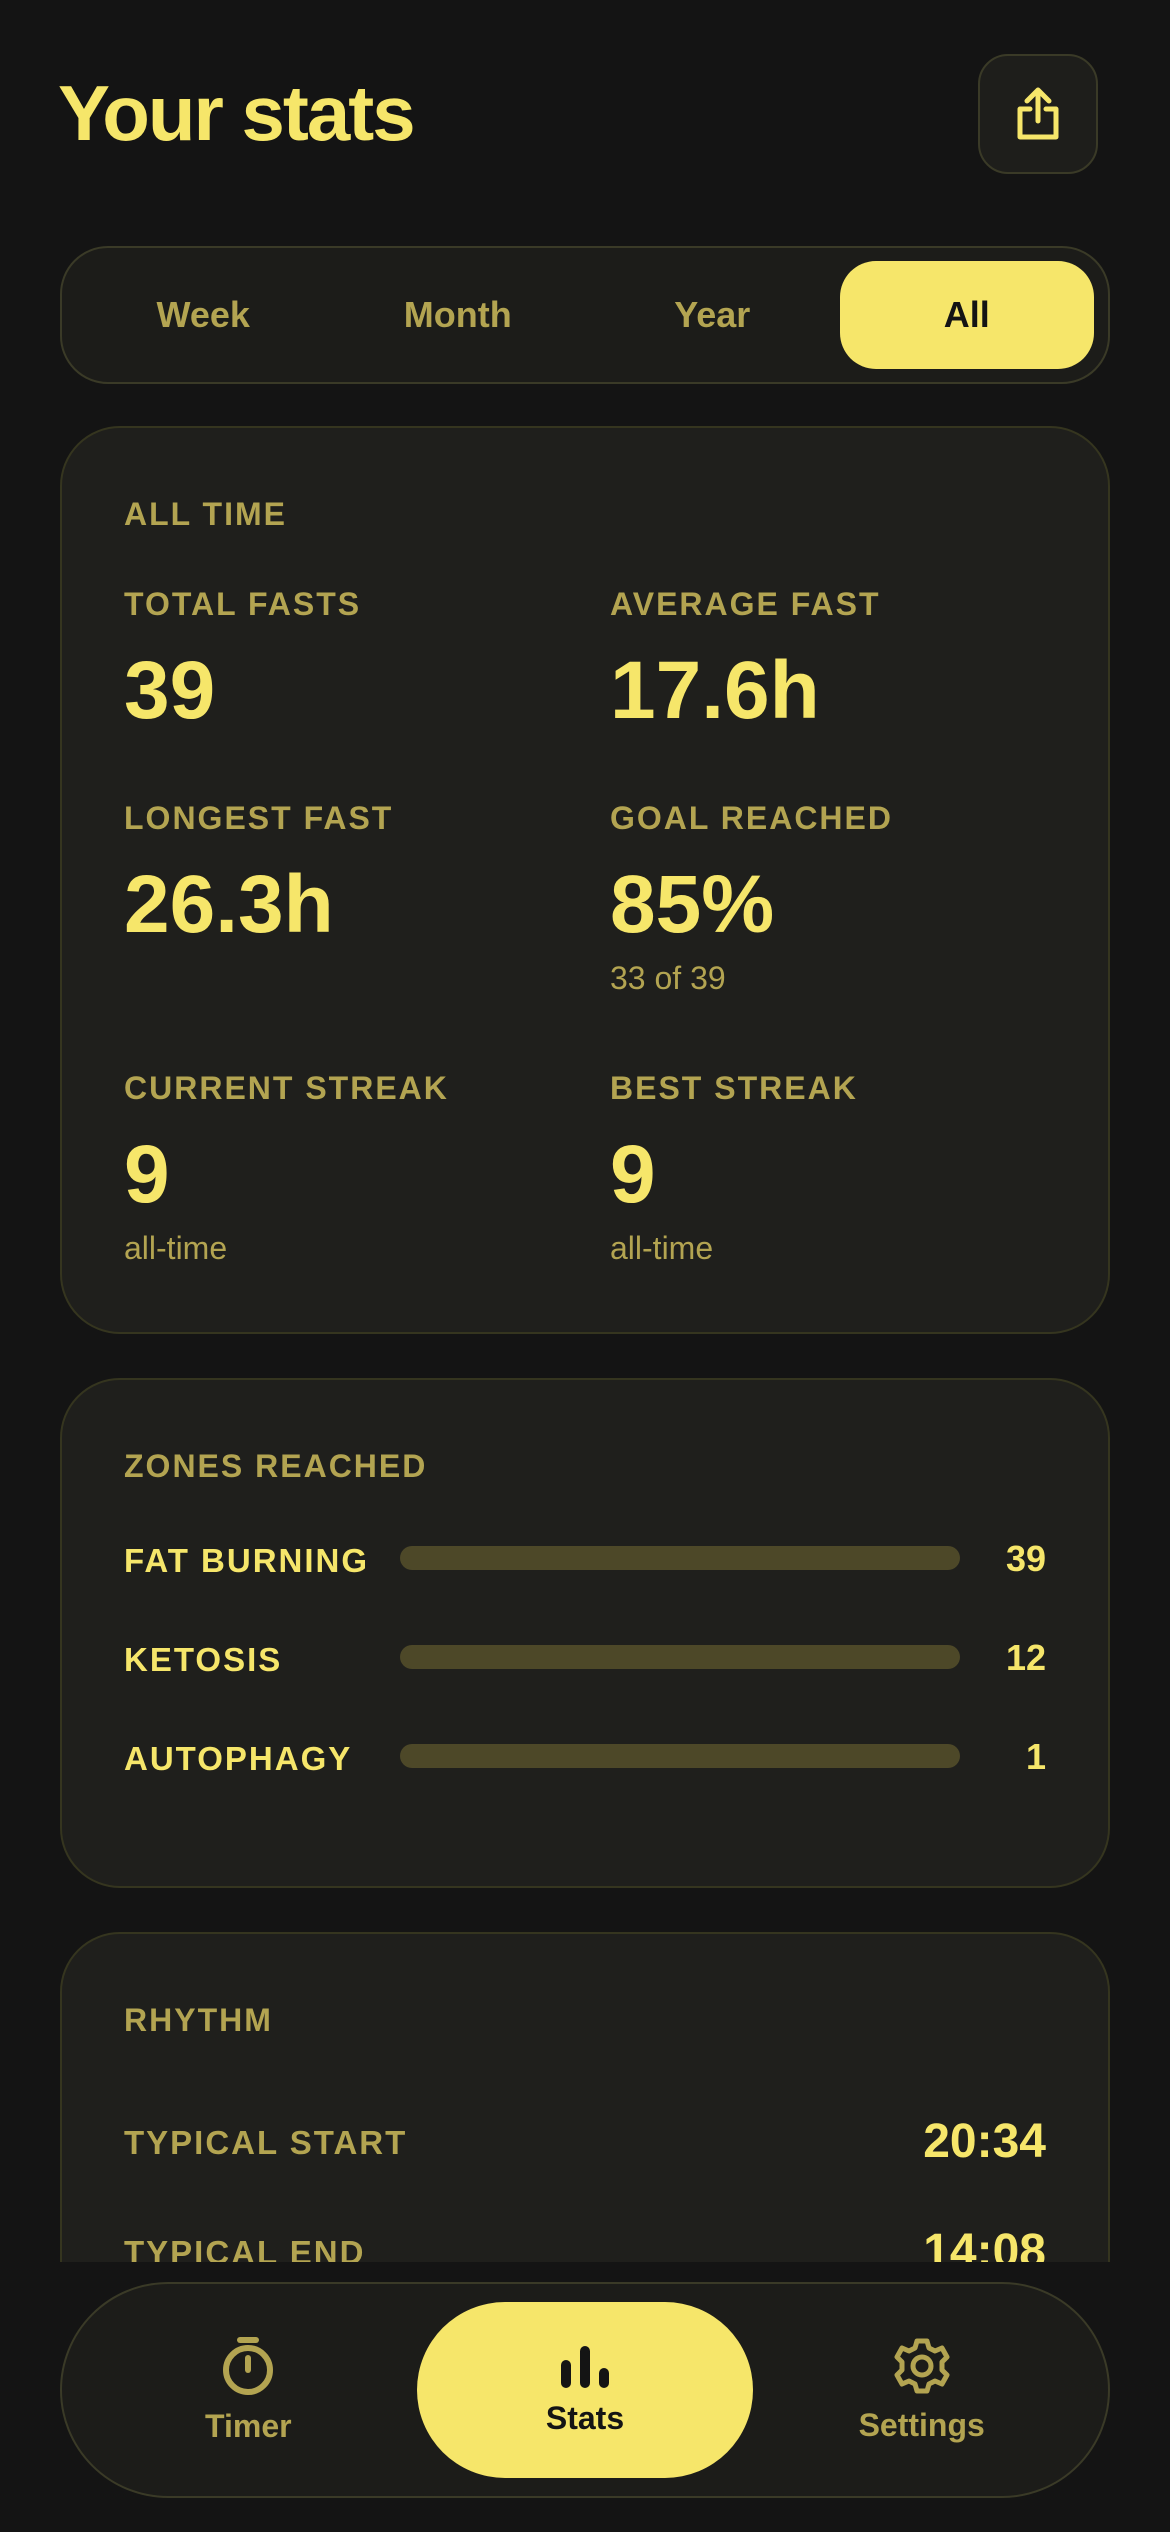  I want to click on goal-reached-sub: 33 of 39, so click(668, 978).